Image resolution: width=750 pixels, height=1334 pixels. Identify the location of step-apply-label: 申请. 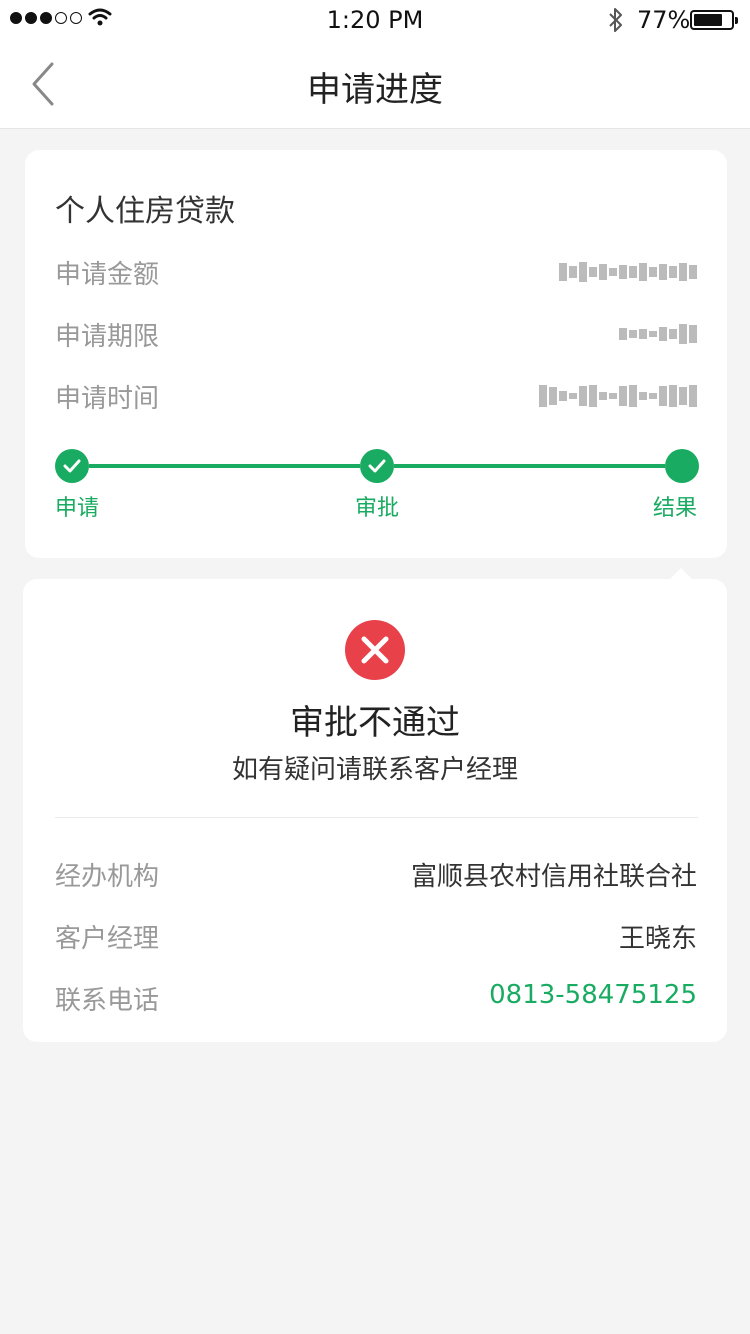
(77, 508).